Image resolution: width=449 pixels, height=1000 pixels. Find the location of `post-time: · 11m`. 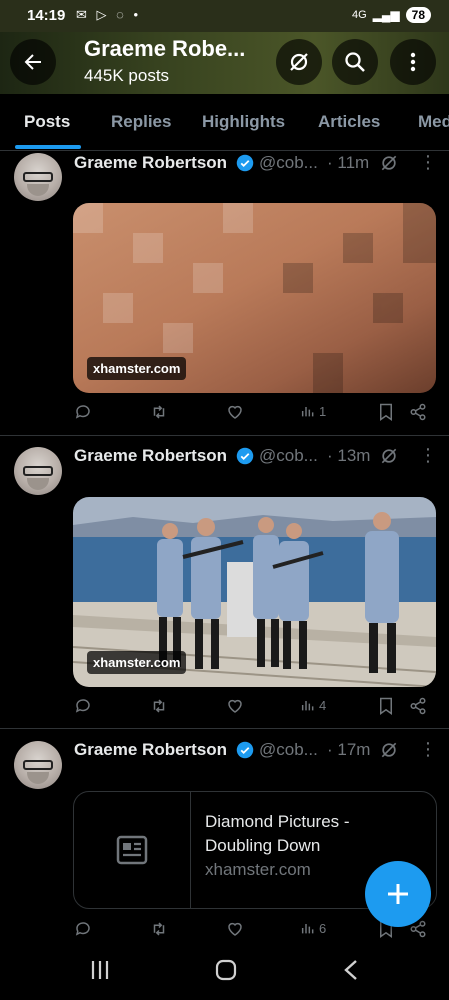

post-time: · 11m is located at coordinates (348, 162).